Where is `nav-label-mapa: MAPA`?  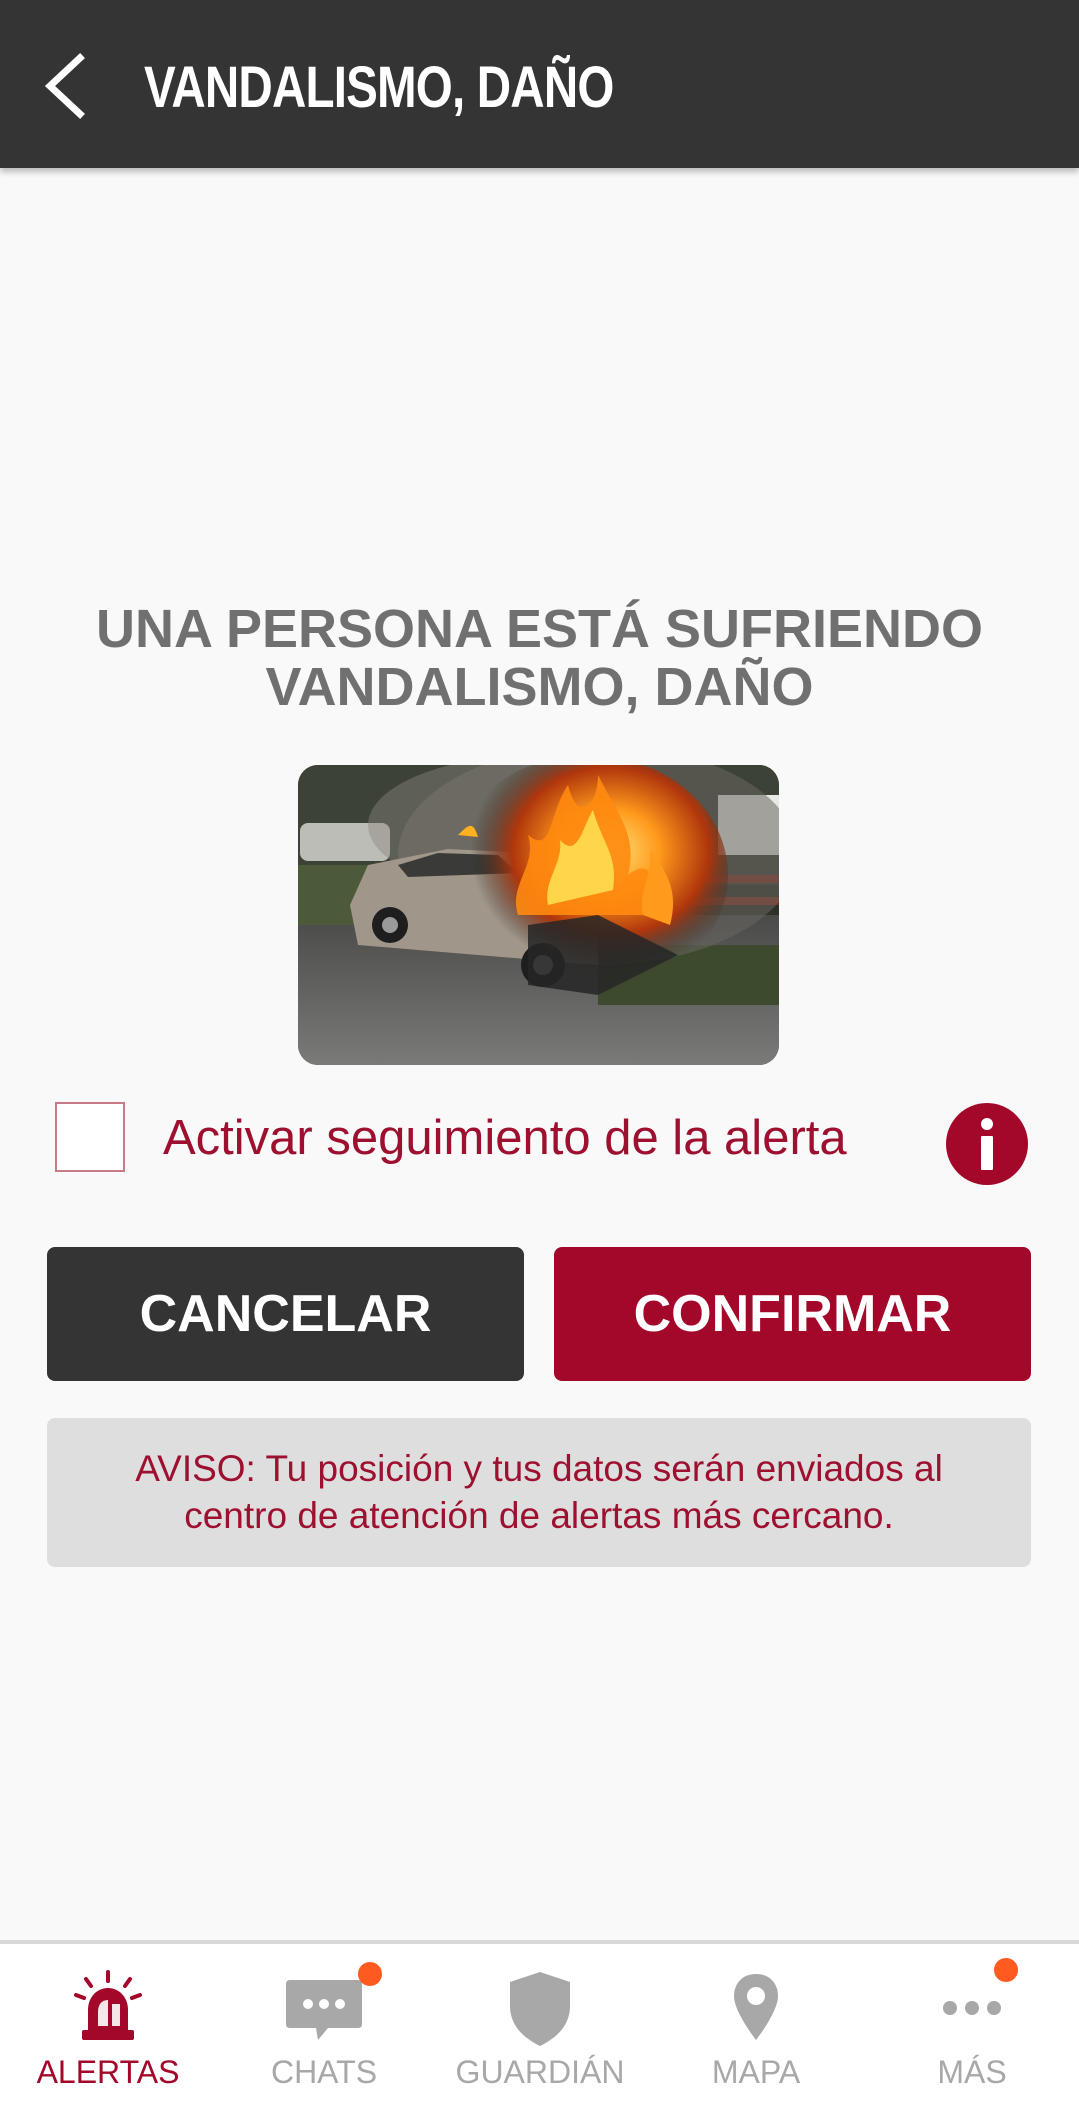
nav-label-mapa: MAPA is located at coordinates (756, 2072).